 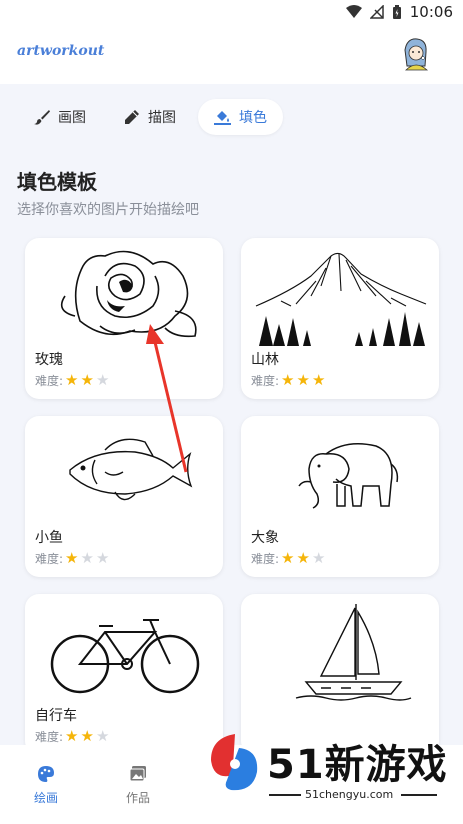 What do you see at coordinates (253, 118) in the screenshot?
I see `tab-fill-label: 填色` at bounding box center [253, 118].